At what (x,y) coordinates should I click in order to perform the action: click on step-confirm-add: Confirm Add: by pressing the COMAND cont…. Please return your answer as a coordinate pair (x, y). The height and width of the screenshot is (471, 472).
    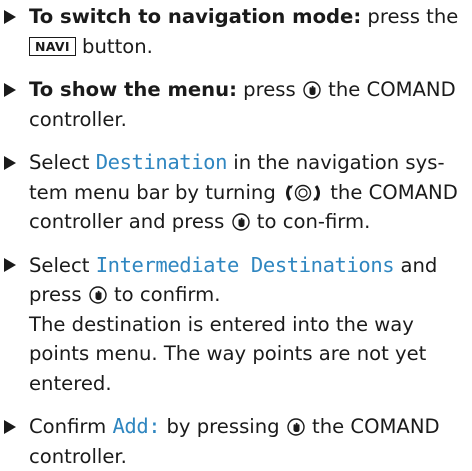
    Looking at the image, I should click on (237, 441).